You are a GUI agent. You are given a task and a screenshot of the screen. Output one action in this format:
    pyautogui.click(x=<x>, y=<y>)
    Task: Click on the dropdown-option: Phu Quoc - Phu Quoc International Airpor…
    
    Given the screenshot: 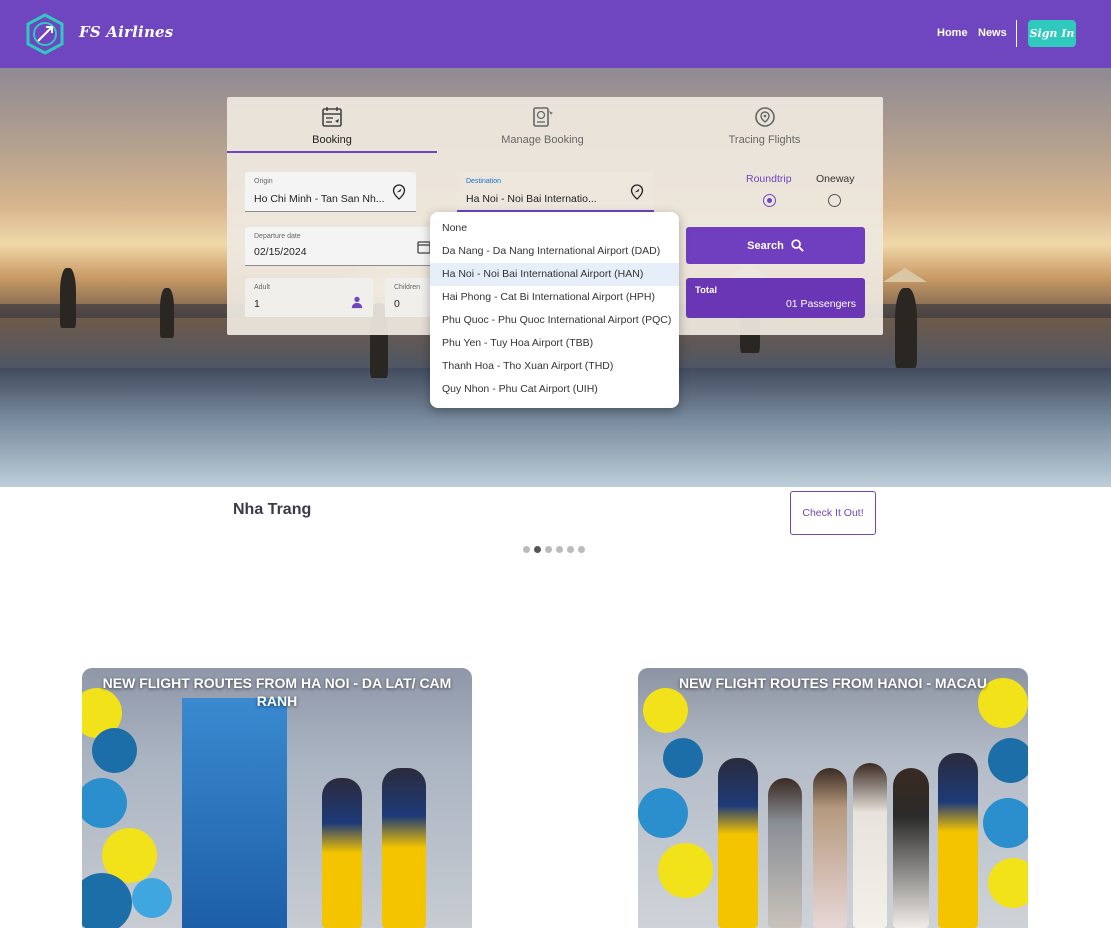 What is the action you would take?
    pyautogui.click(x=554, y=320)
    